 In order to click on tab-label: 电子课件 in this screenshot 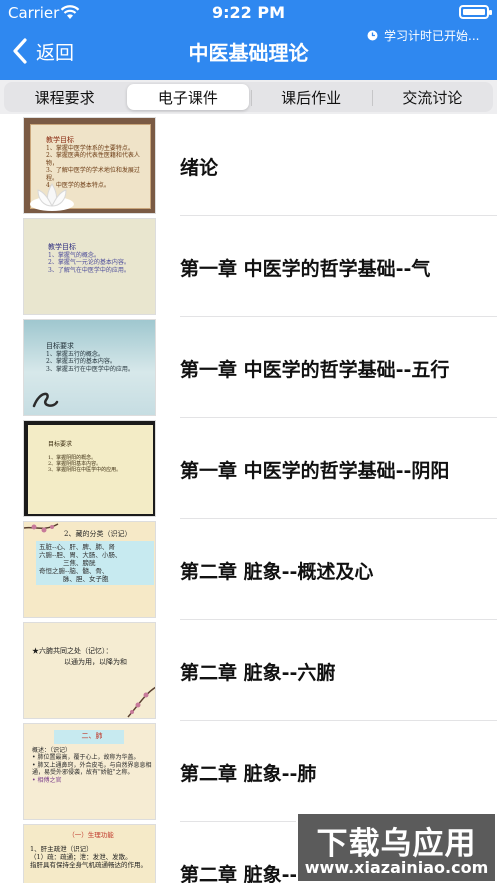, I will do `click(187, 97)`.